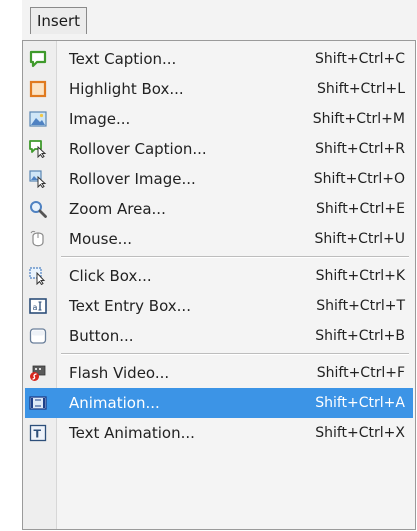  I want to click on menu-item-shortcut: Shift+Ctrl+F, so click(360, 373).